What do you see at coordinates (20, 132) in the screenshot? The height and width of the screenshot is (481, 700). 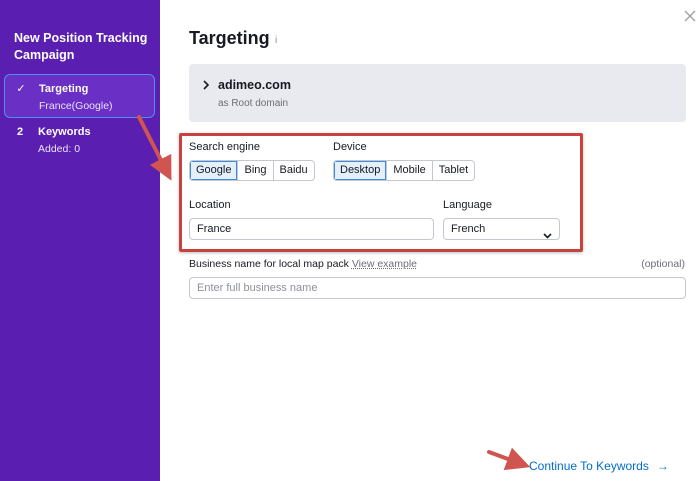 I see `step-number: 2` at bounding box center [20, 132].